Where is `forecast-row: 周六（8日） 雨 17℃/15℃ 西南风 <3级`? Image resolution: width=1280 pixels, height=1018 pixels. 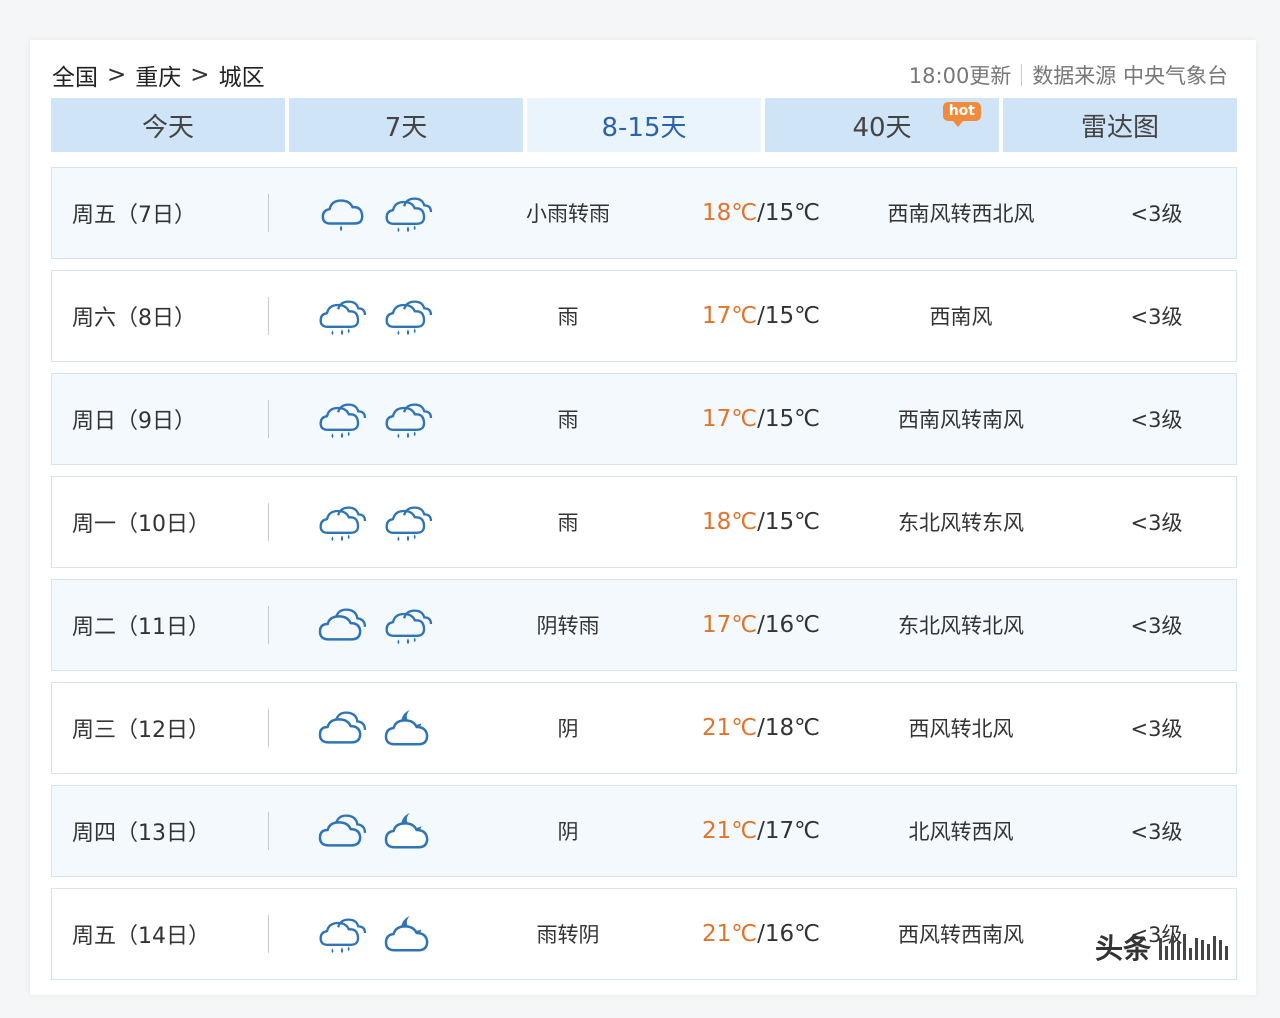
forecast-row: 周六（8日） 雨 17℃/15℃ 西南风 <3级 is located at coordinates (644, 316).